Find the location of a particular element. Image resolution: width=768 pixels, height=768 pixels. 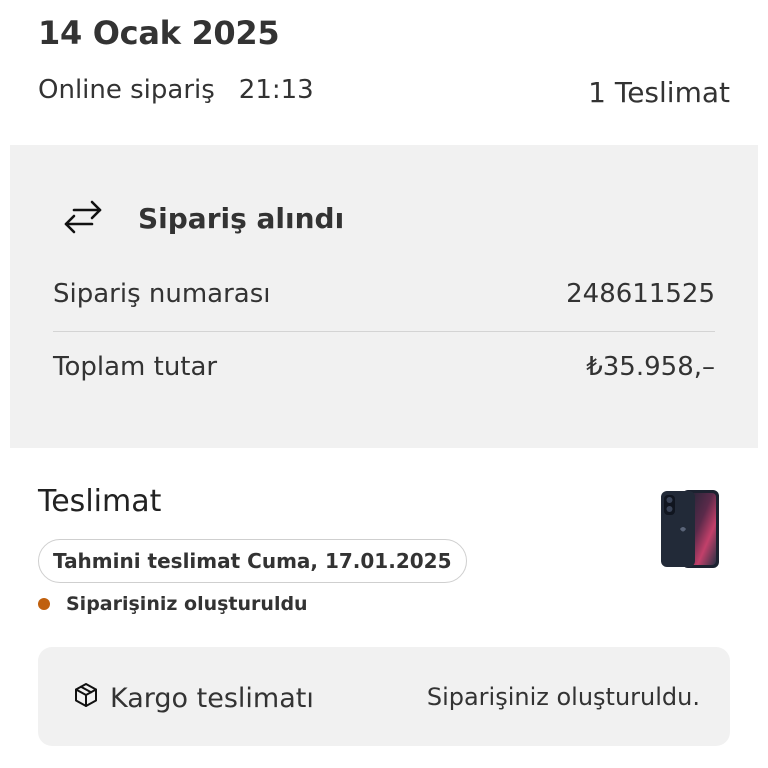

order-number-value: 248611525 is located at coordinates (640, 294).